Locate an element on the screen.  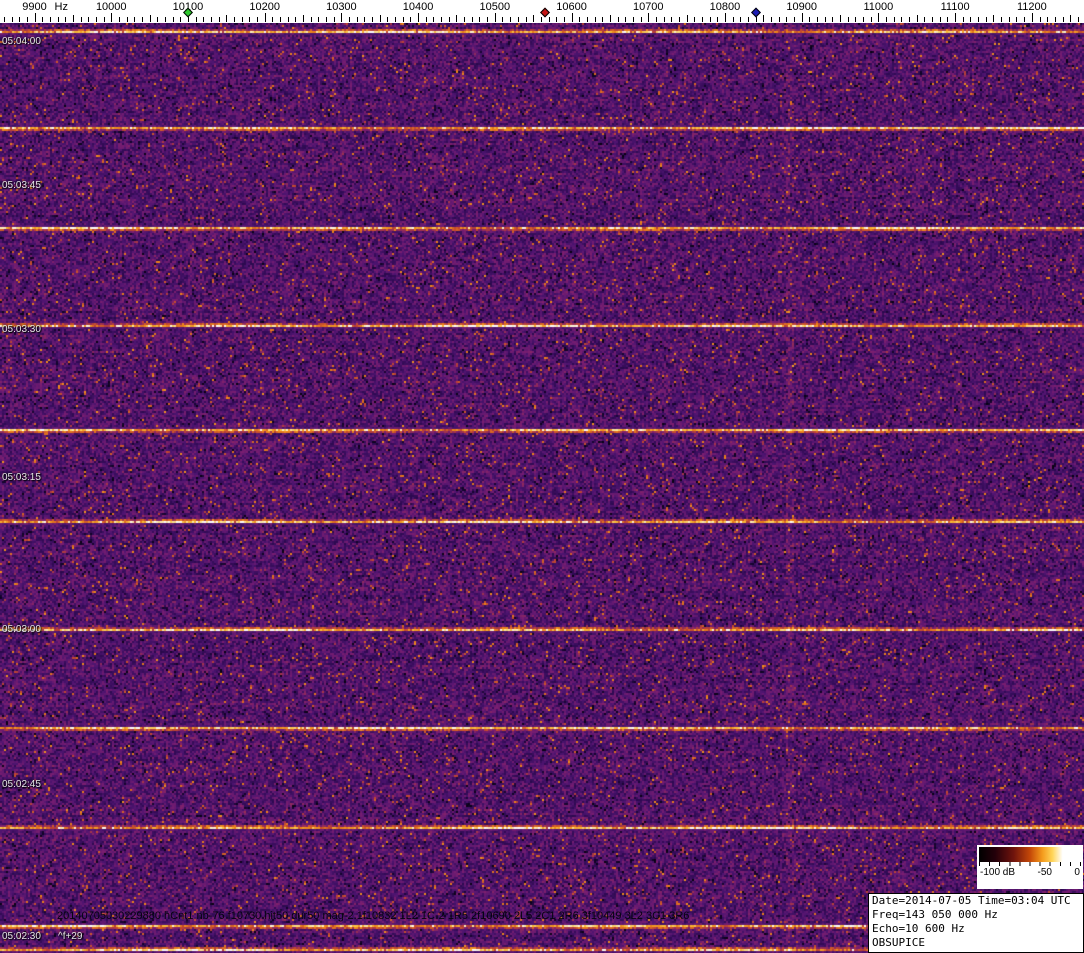
freq-tick-label: 11100 is located at coordinates (955, 7).